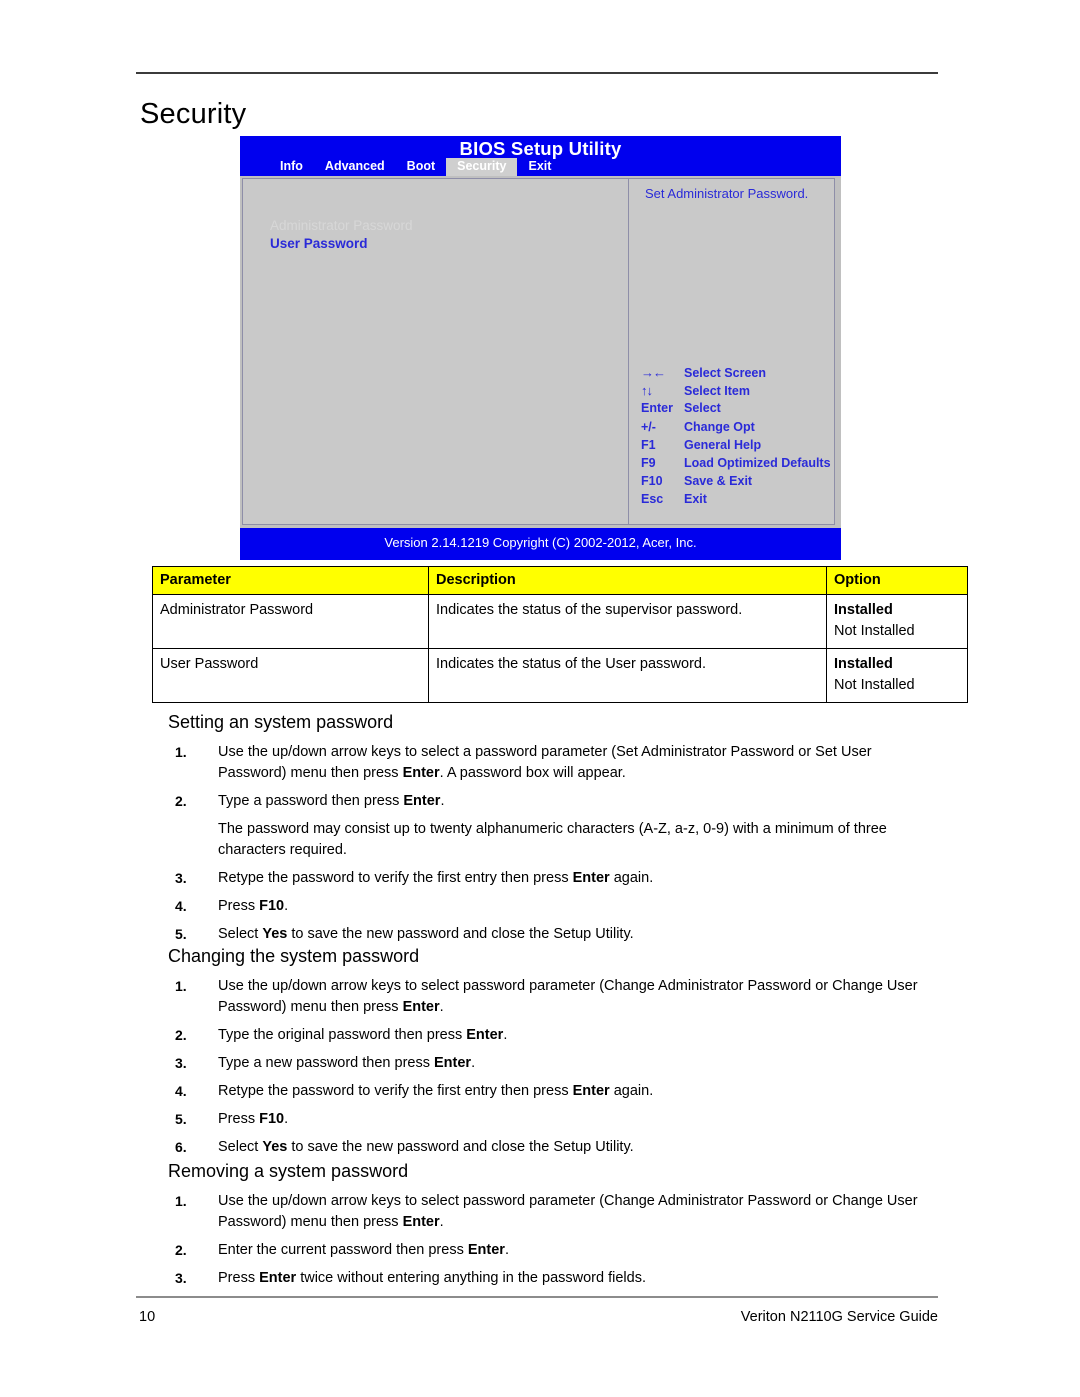 The width and height of the screenshot is (1080, 1397). Describe the element at coordinates (657, 408) in the screenshot. I see `bios-key-label: Enter` at that location.